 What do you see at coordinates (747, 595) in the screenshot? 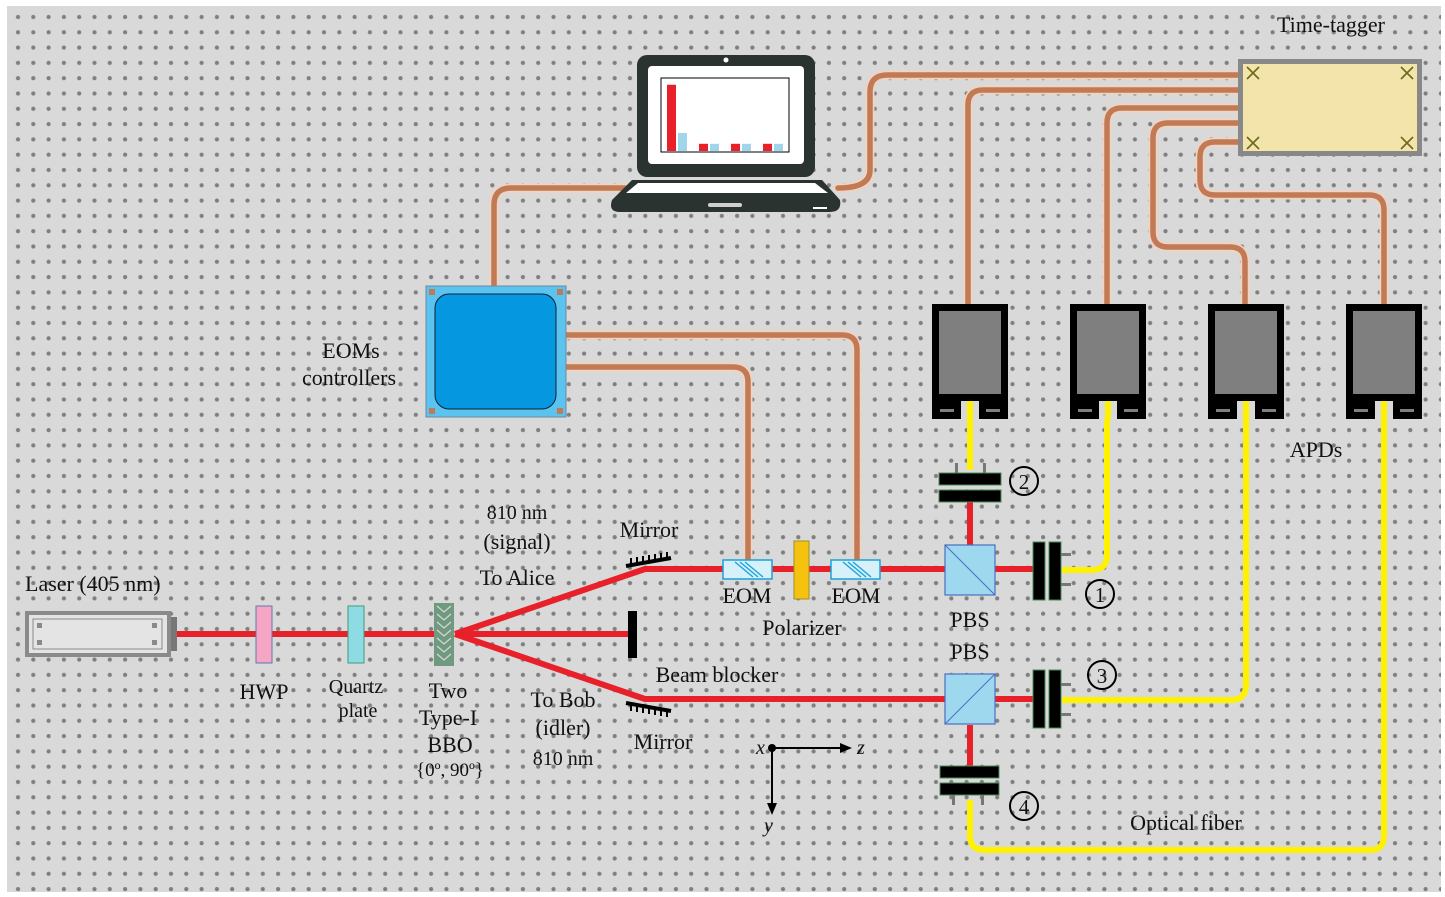
I see `eom-1-label: EOM` at bounding box center [747, 595].